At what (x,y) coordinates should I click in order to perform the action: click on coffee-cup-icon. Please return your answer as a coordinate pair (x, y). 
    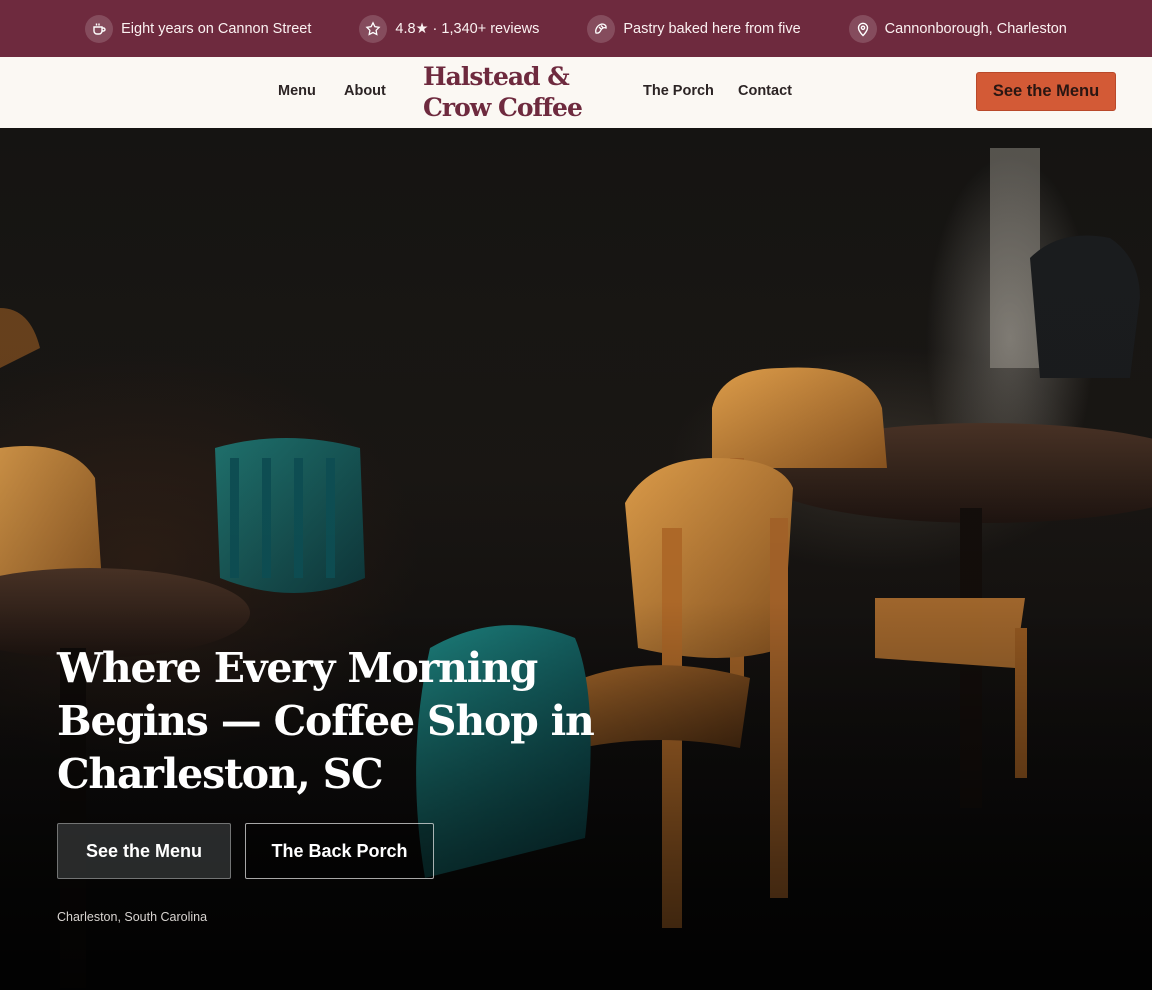
    Looking at the image, I should click on (99, 28).